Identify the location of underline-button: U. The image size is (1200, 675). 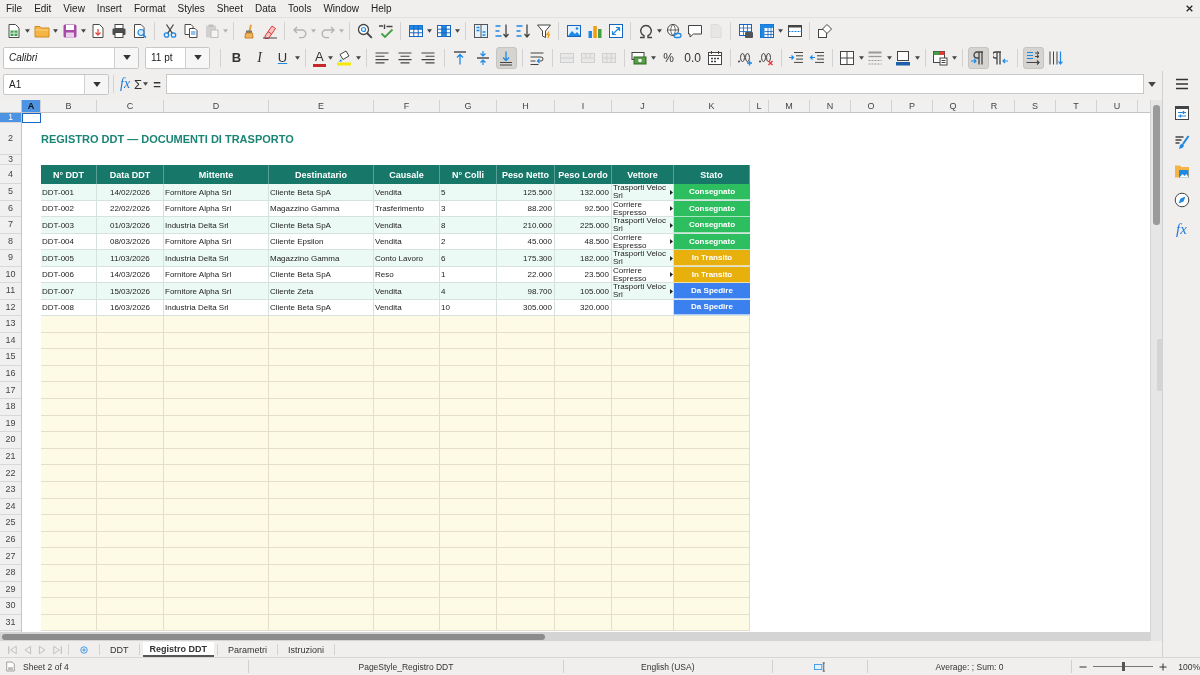
(282, 57).